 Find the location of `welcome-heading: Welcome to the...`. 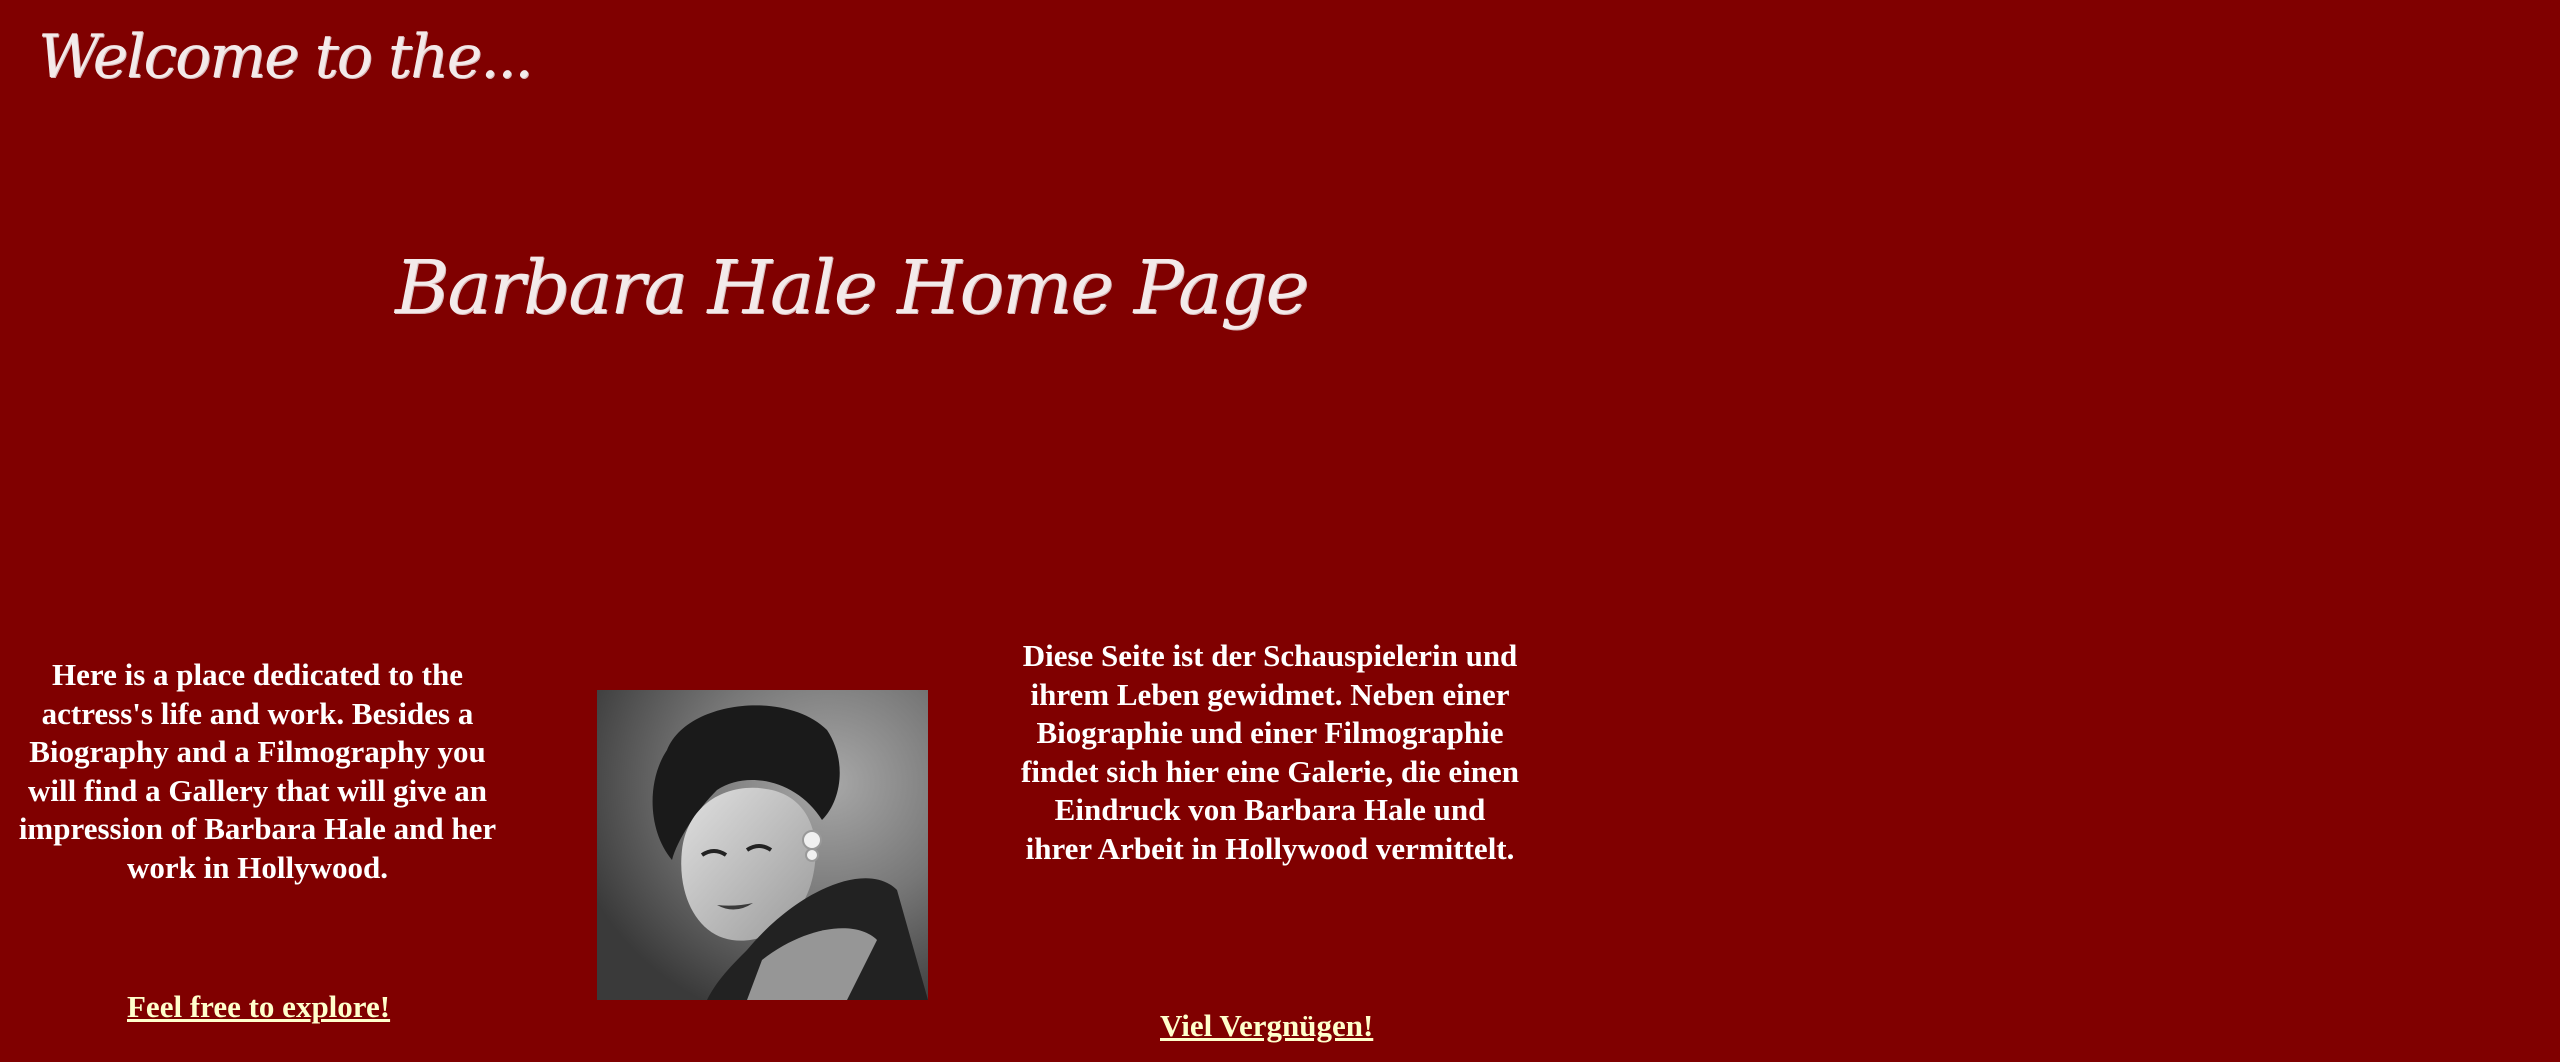

welcome-heading: Welcome to the... is located at coordinates (285, 57).